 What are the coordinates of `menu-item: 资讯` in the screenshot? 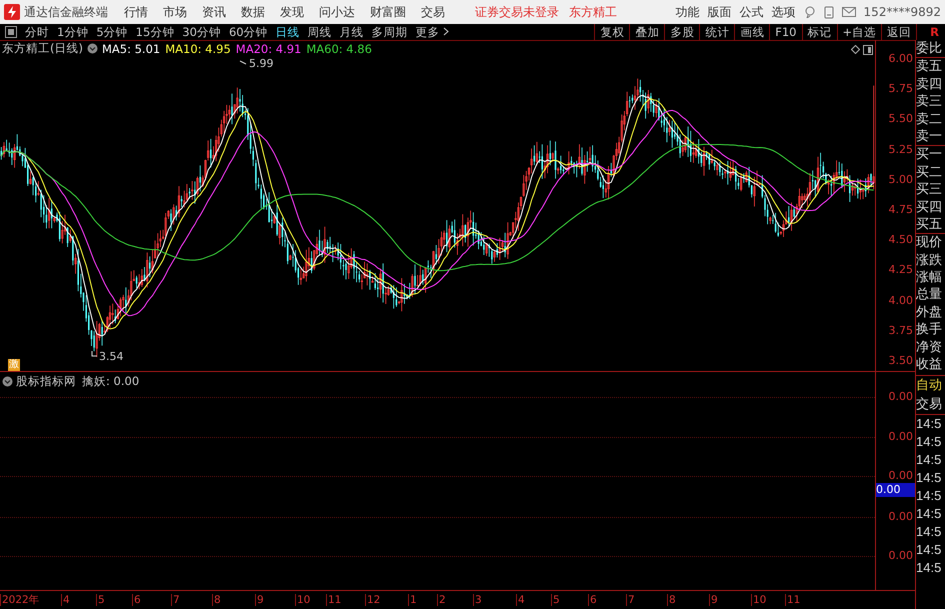 It's located at (214, 12).